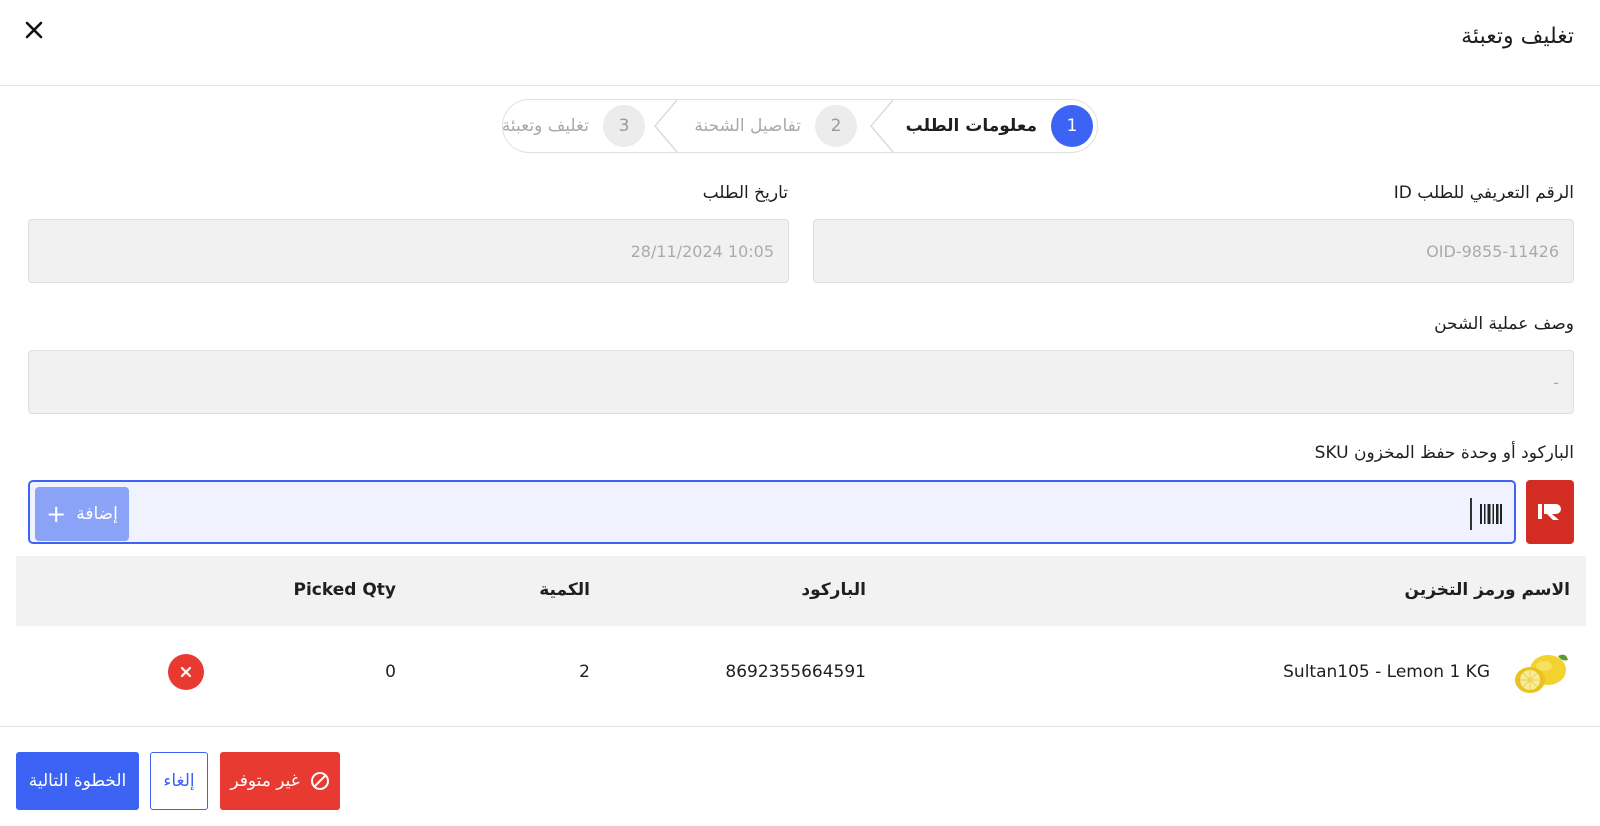  Describe the element at coordinates (584, 672) in the screenshot. I see `item-quantity: 2` at that location.